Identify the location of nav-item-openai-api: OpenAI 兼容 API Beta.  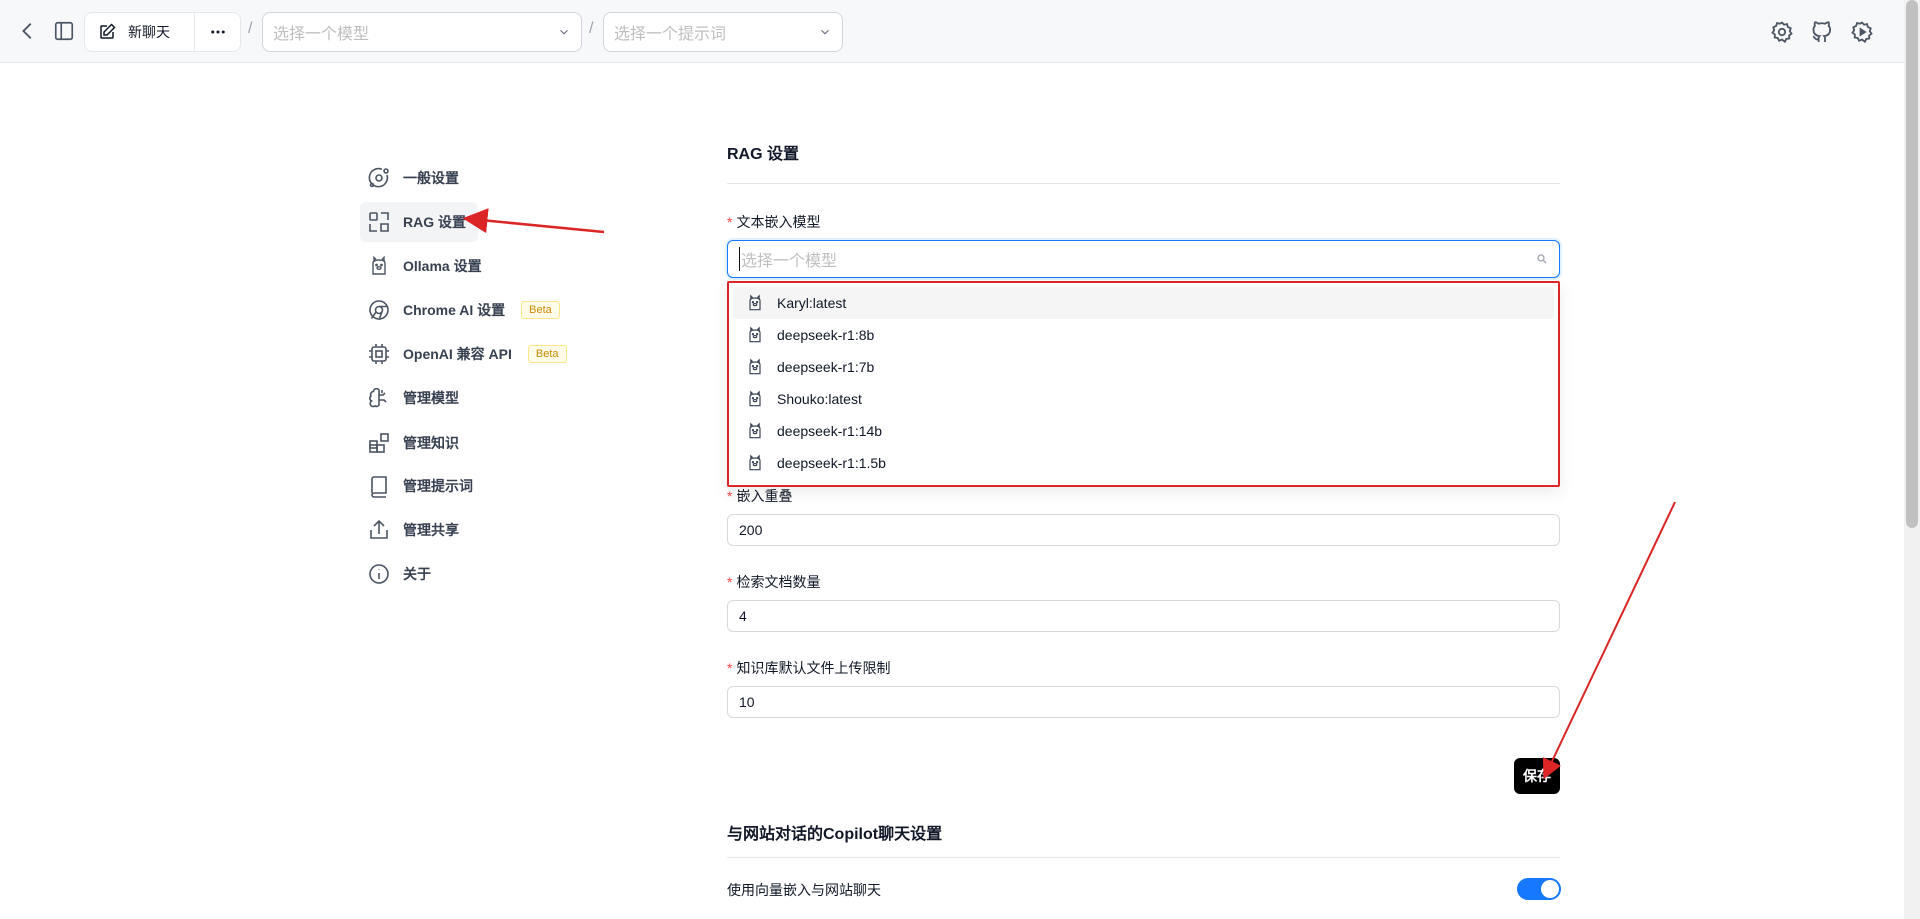
(463, 354).